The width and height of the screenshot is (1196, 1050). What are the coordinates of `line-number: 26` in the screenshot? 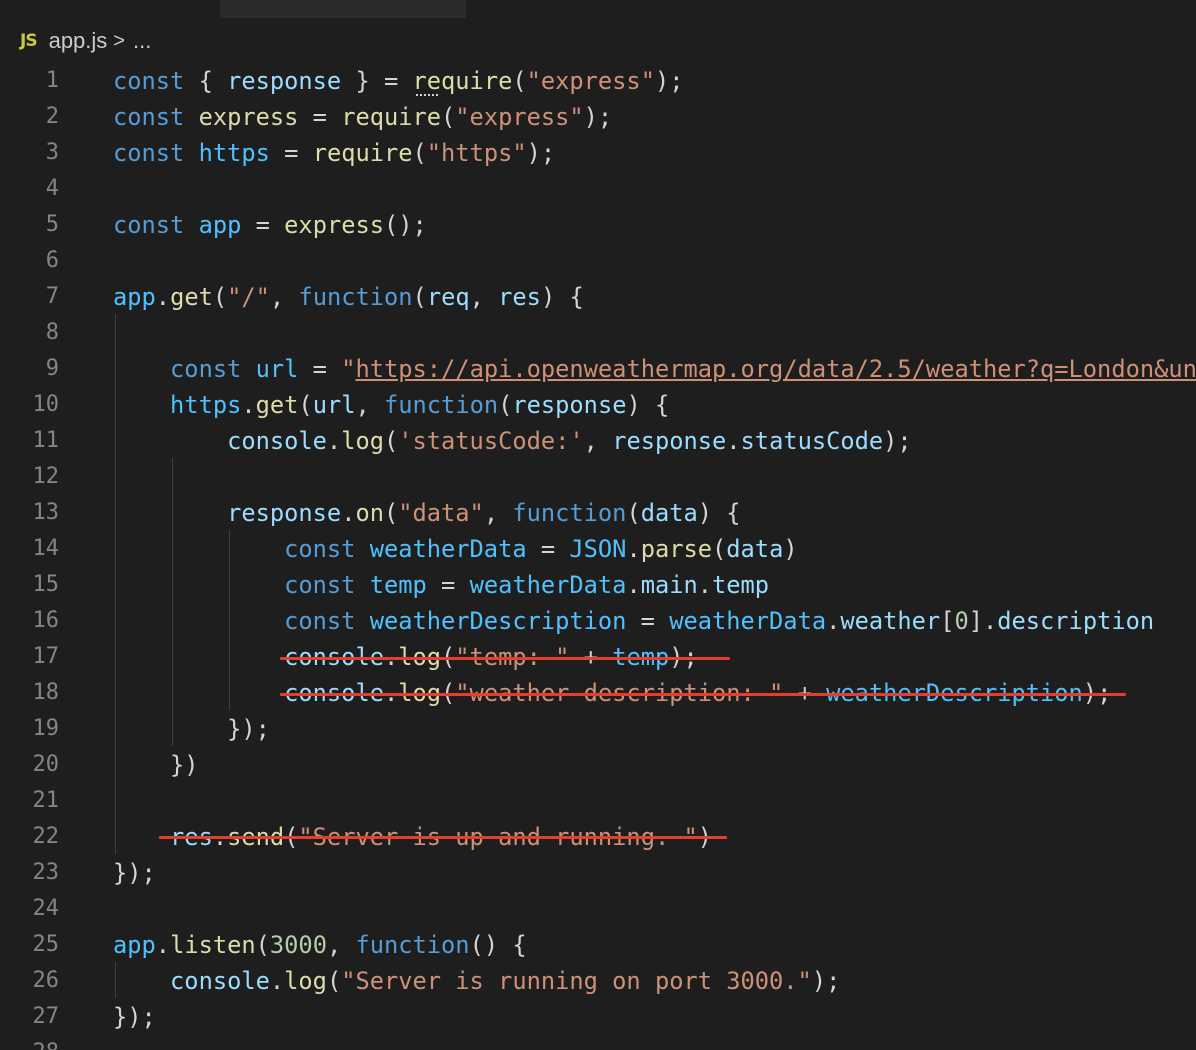 It's located at (46, 980).